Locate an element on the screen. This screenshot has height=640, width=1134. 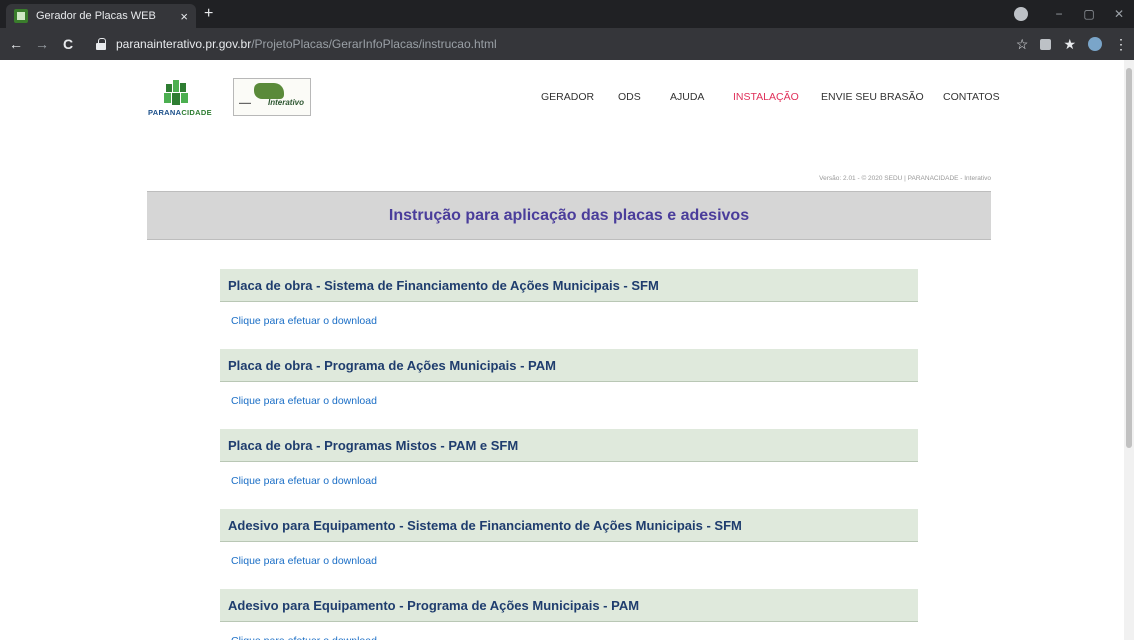
interativo-logo-text: Interativo is located at coordinates (286, 102).